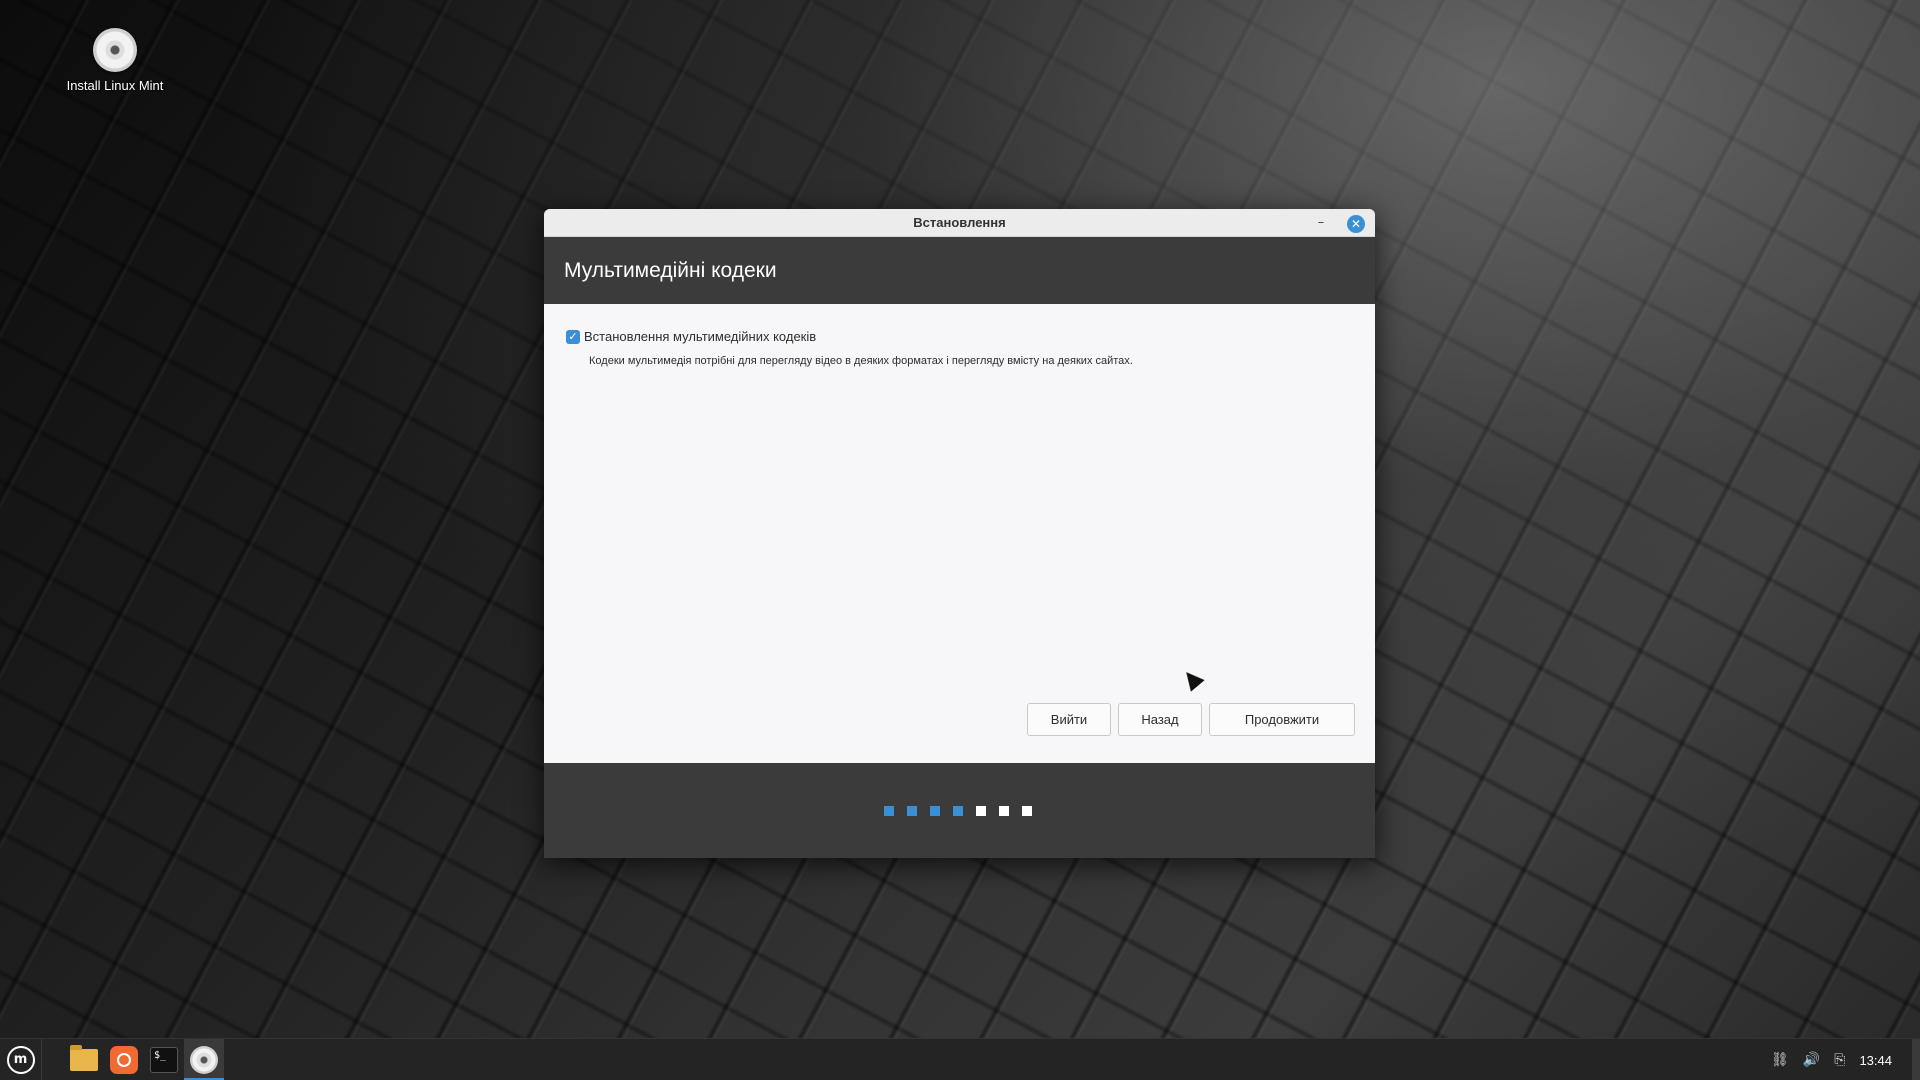  I want to click on close-button: ✕, so click(1356, 224).